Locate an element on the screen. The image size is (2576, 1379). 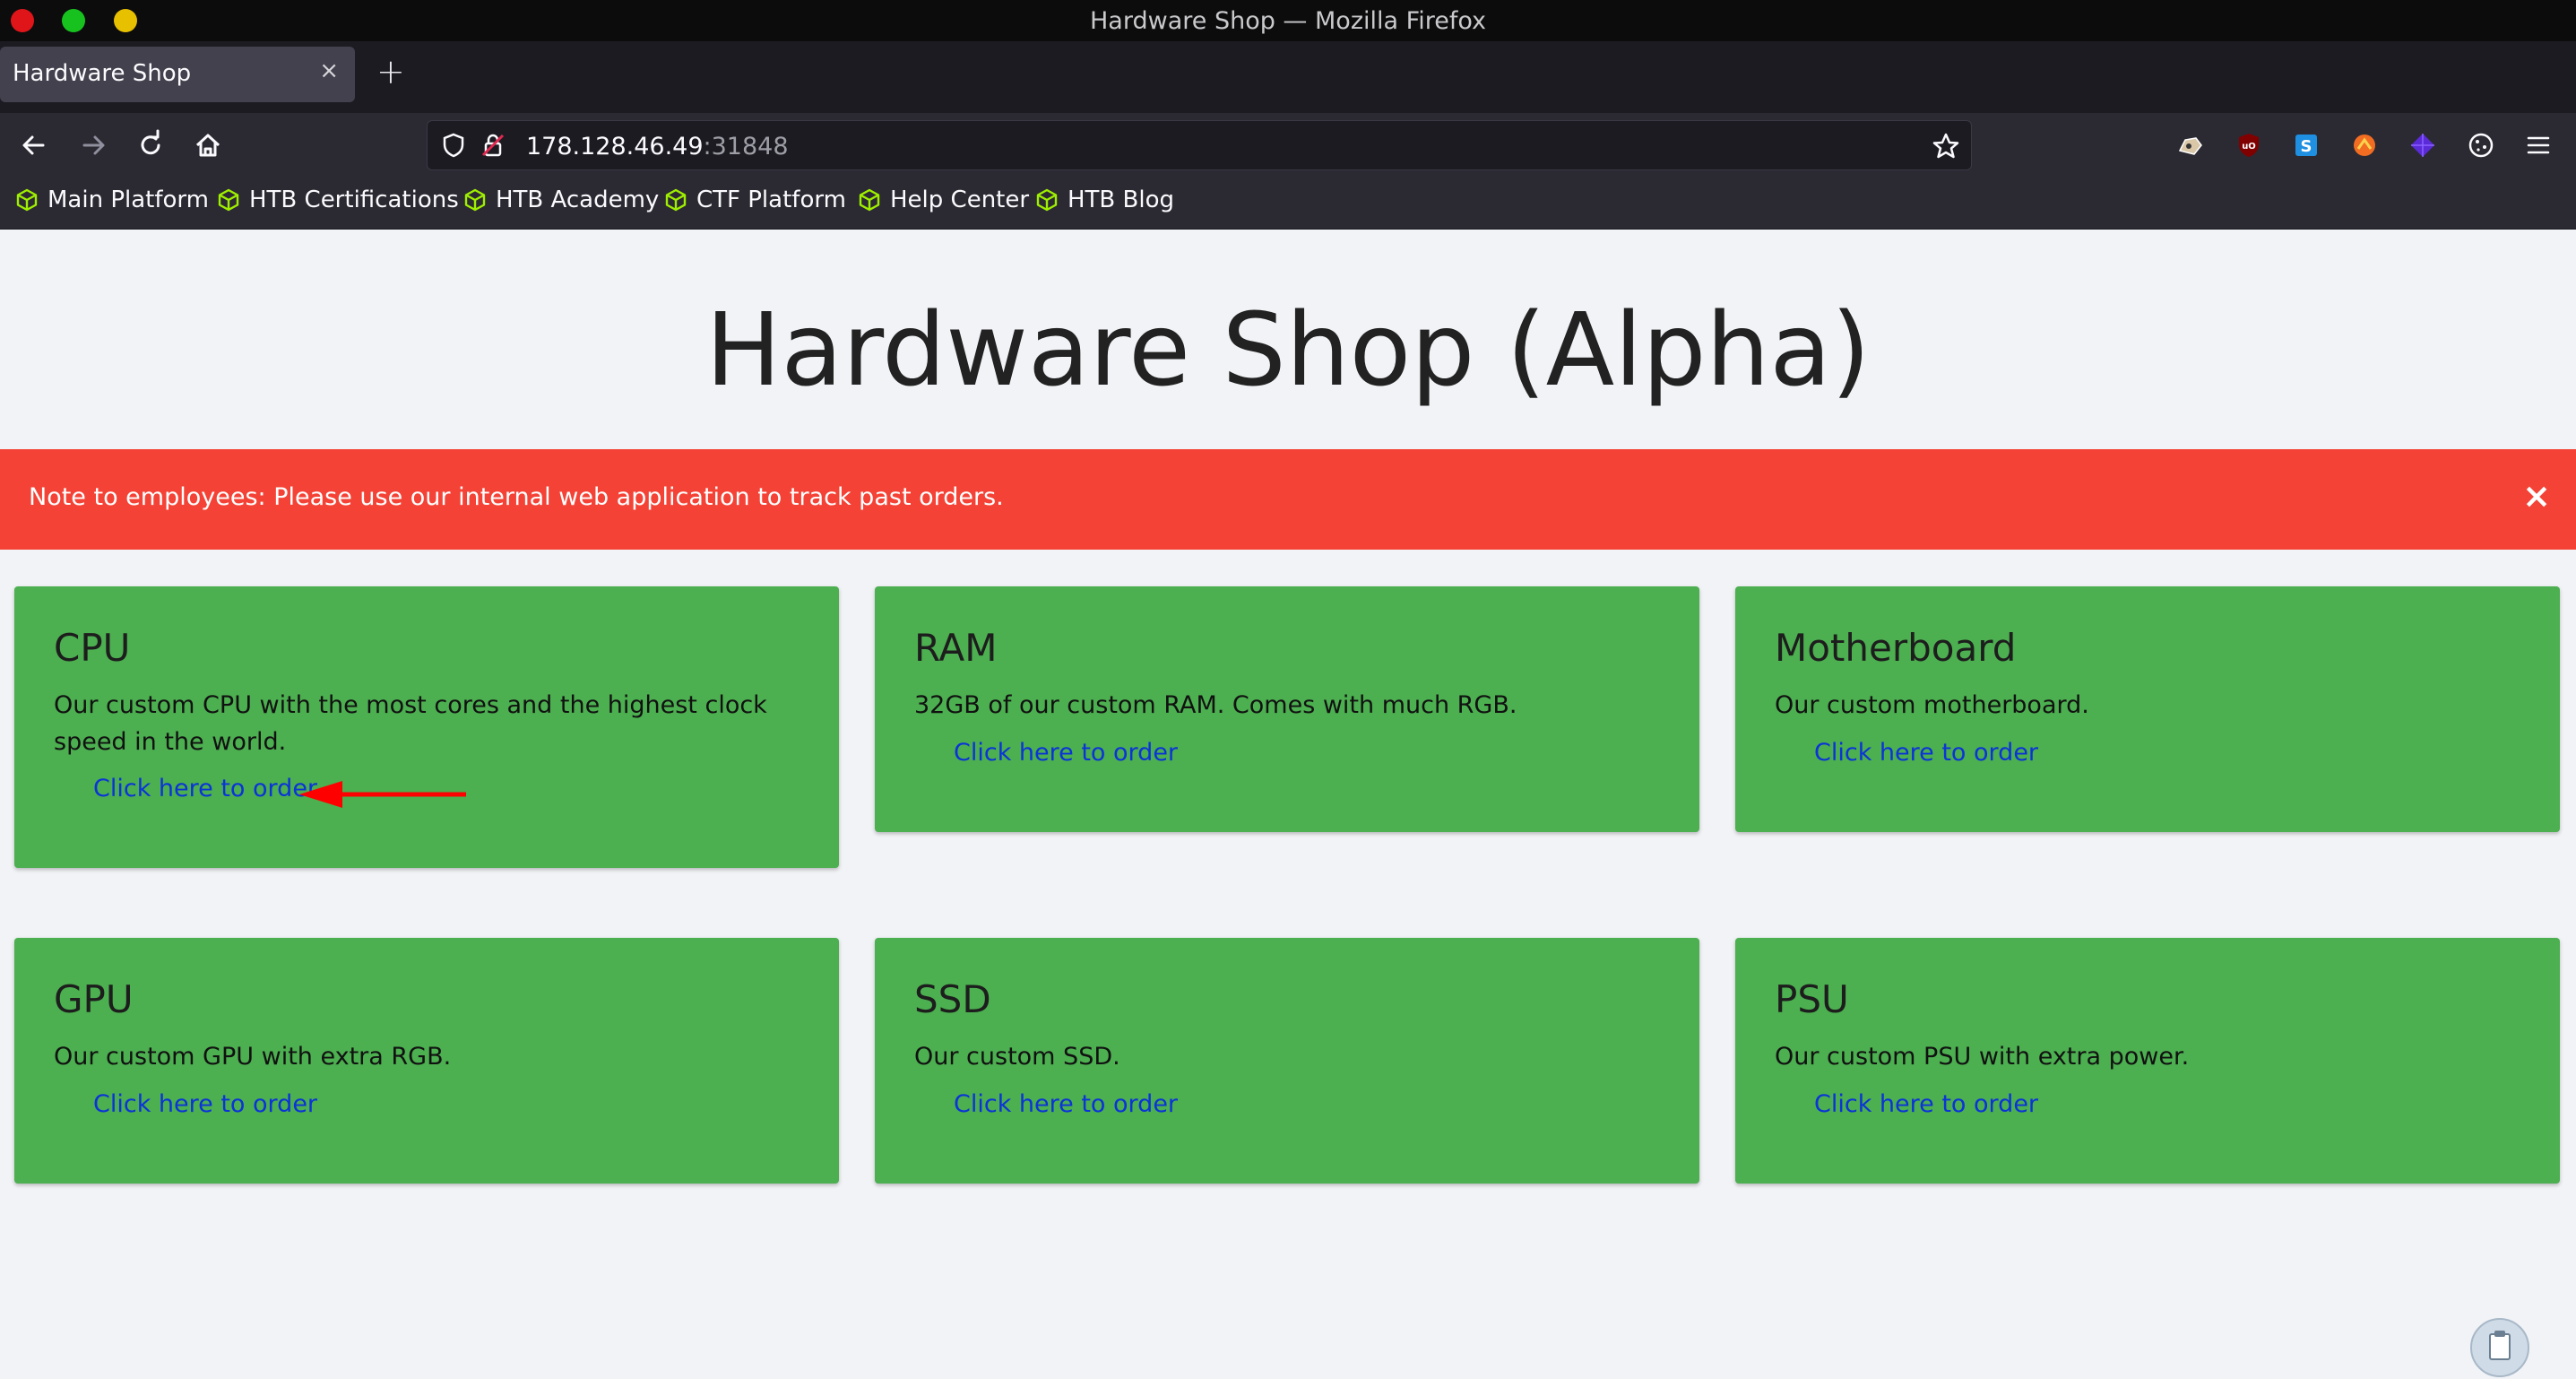
shield-icon is located at coordinates (453, 146).